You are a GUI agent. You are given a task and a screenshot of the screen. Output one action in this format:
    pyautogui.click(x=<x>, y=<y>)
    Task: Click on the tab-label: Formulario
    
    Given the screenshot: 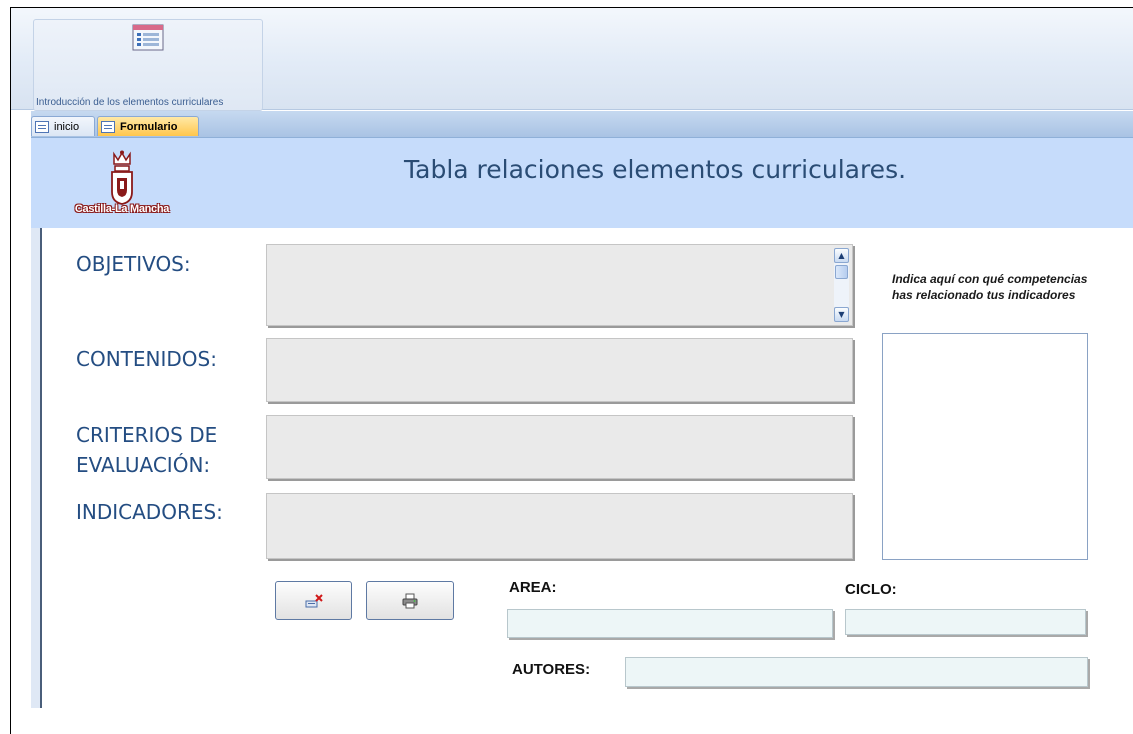 What is the action you would take?
    pyautogui.click(x=149, y=126)
    